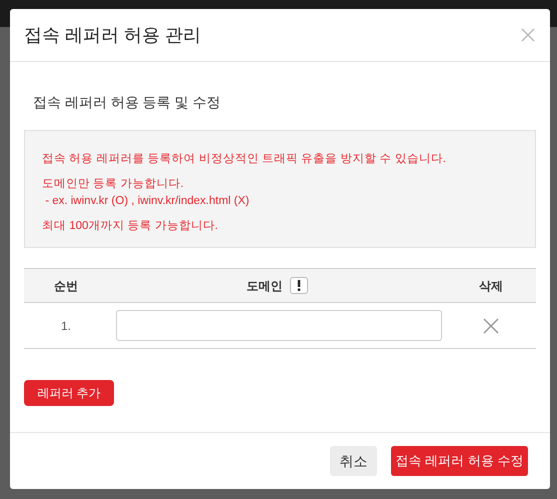  Describe the element at coordinates (113, 35) in the screenshot. I see `dialog-title: 접속 레퍼러 허용 관리` at that location.